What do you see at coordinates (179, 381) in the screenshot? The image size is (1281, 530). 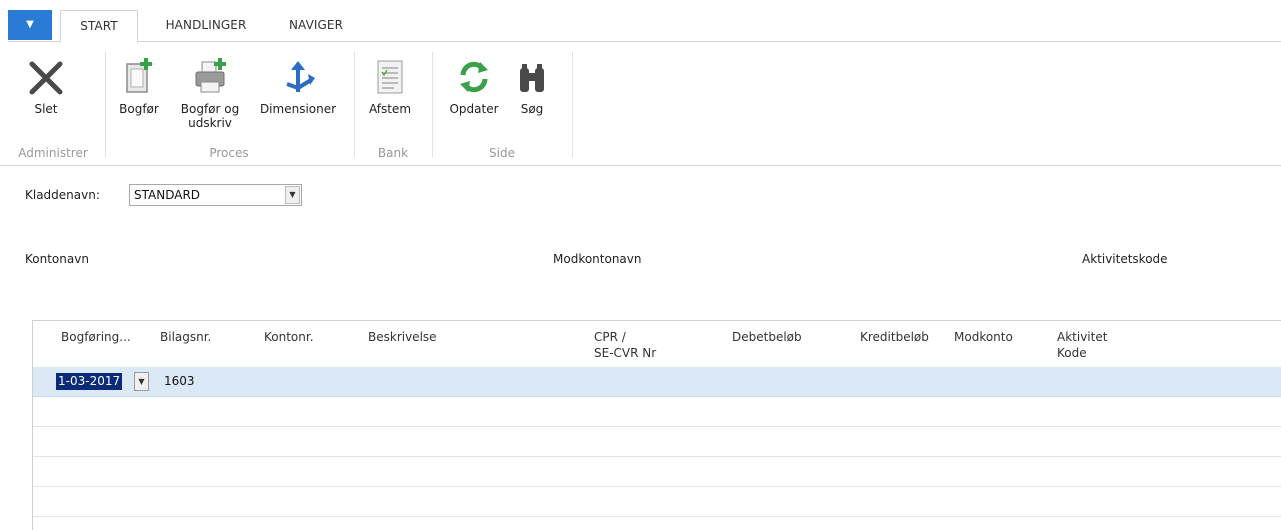 I see `document-no-cell: 1603` at bounding box center [179, 381].